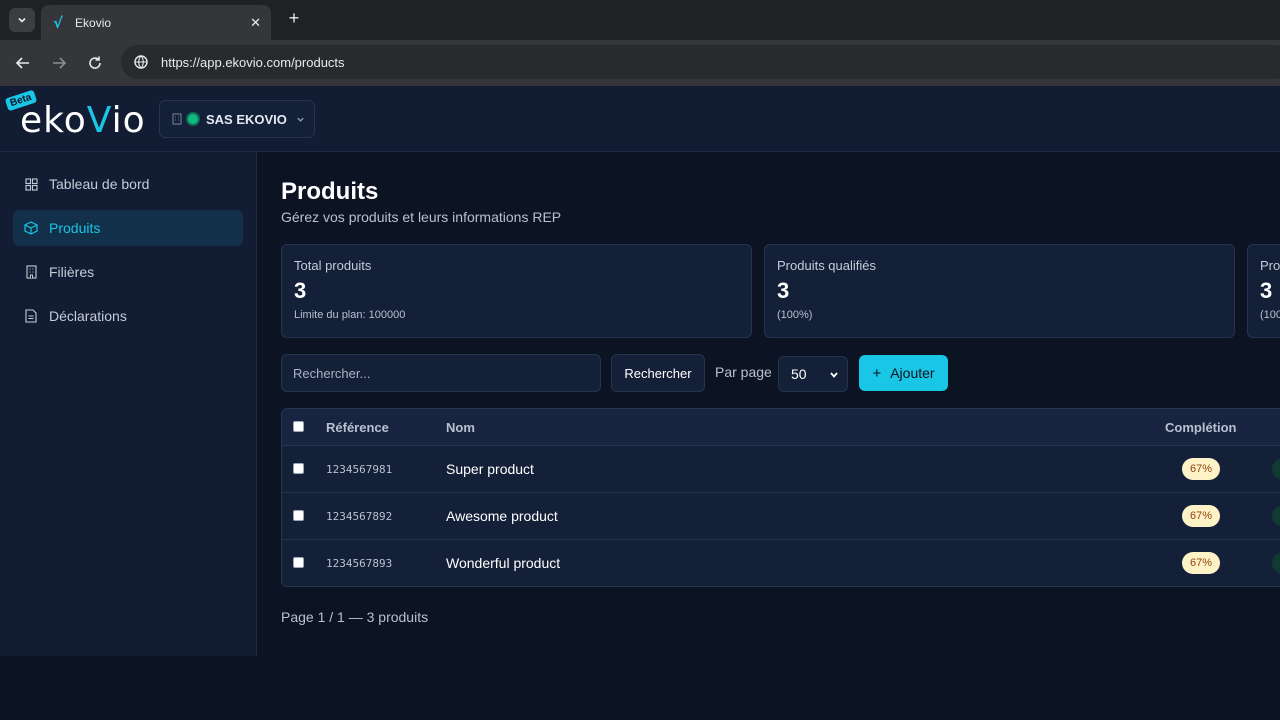  Describe the element at coordinates (156, 22) in the screenshot. I see `browser-tab: √ Ekovio ✕` at that location.